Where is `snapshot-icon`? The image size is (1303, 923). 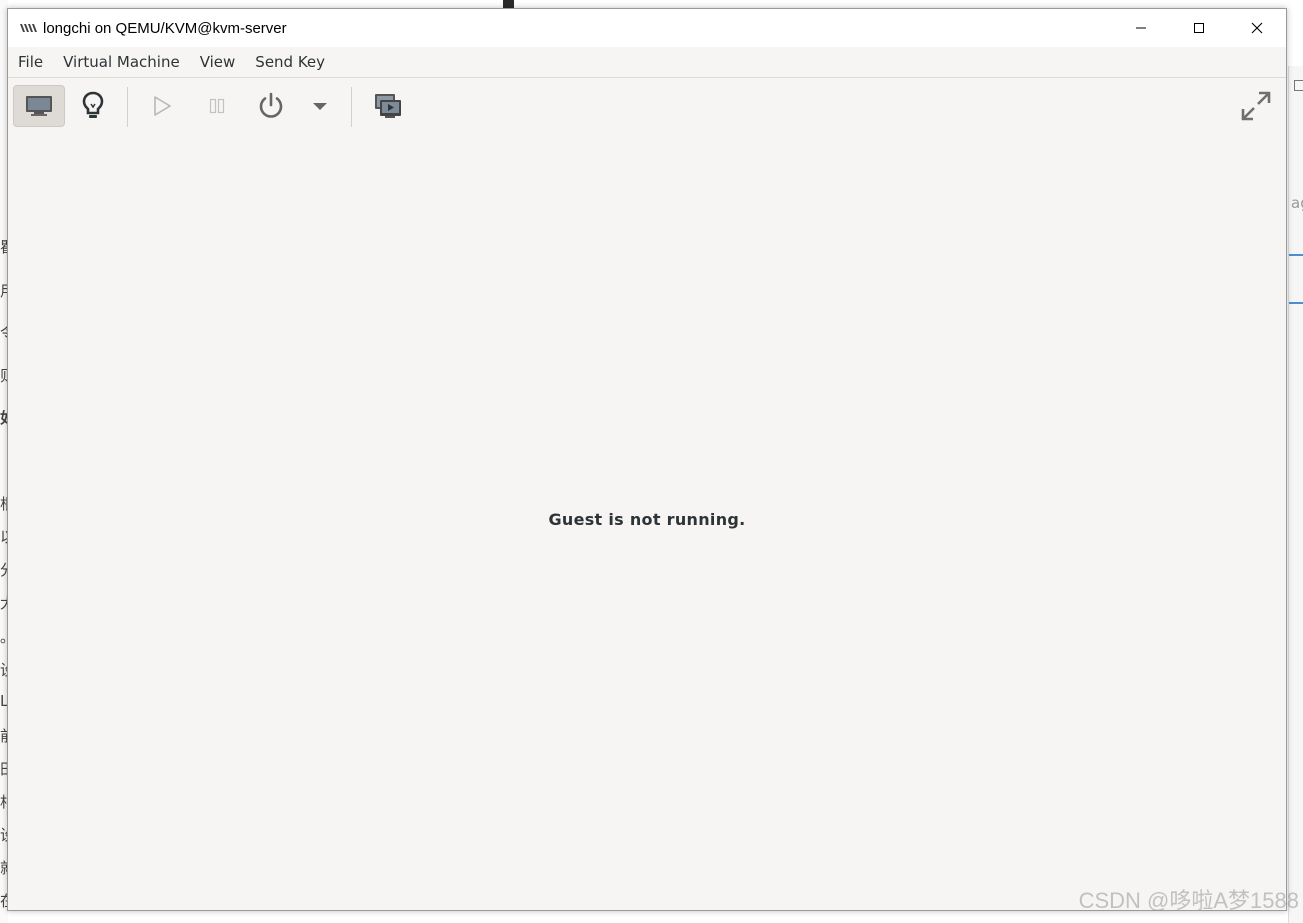
snapshot-icon is located at coordinates (388, 106).